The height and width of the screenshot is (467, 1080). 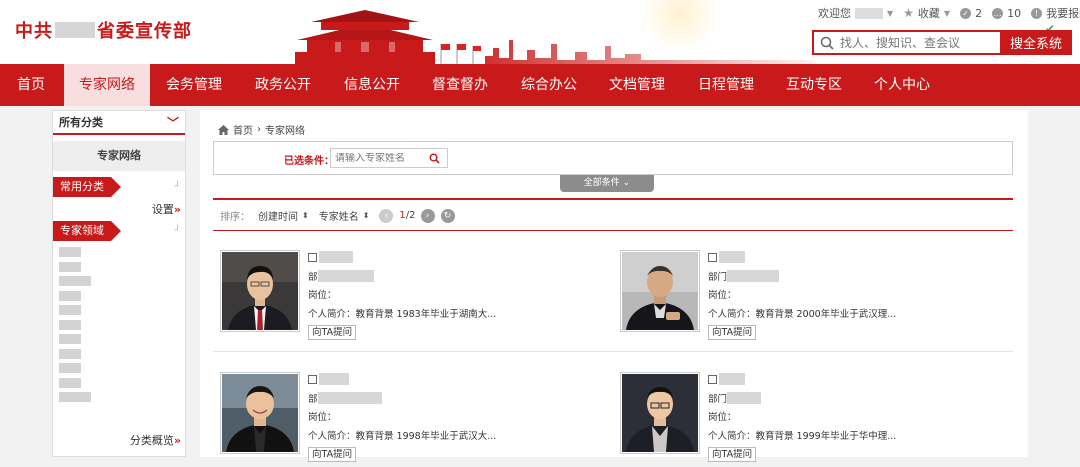 I want to click on search-icon, so click(x=434, y=158).